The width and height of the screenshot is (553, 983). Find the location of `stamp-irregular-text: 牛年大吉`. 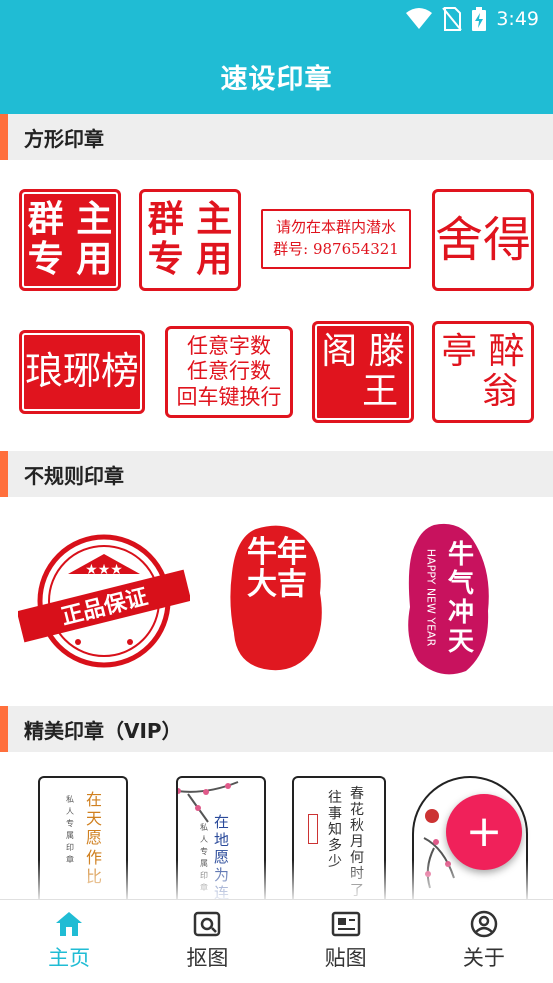

stamp-irregular-text: 牛年大吉 is located at coordinates (277, 569).